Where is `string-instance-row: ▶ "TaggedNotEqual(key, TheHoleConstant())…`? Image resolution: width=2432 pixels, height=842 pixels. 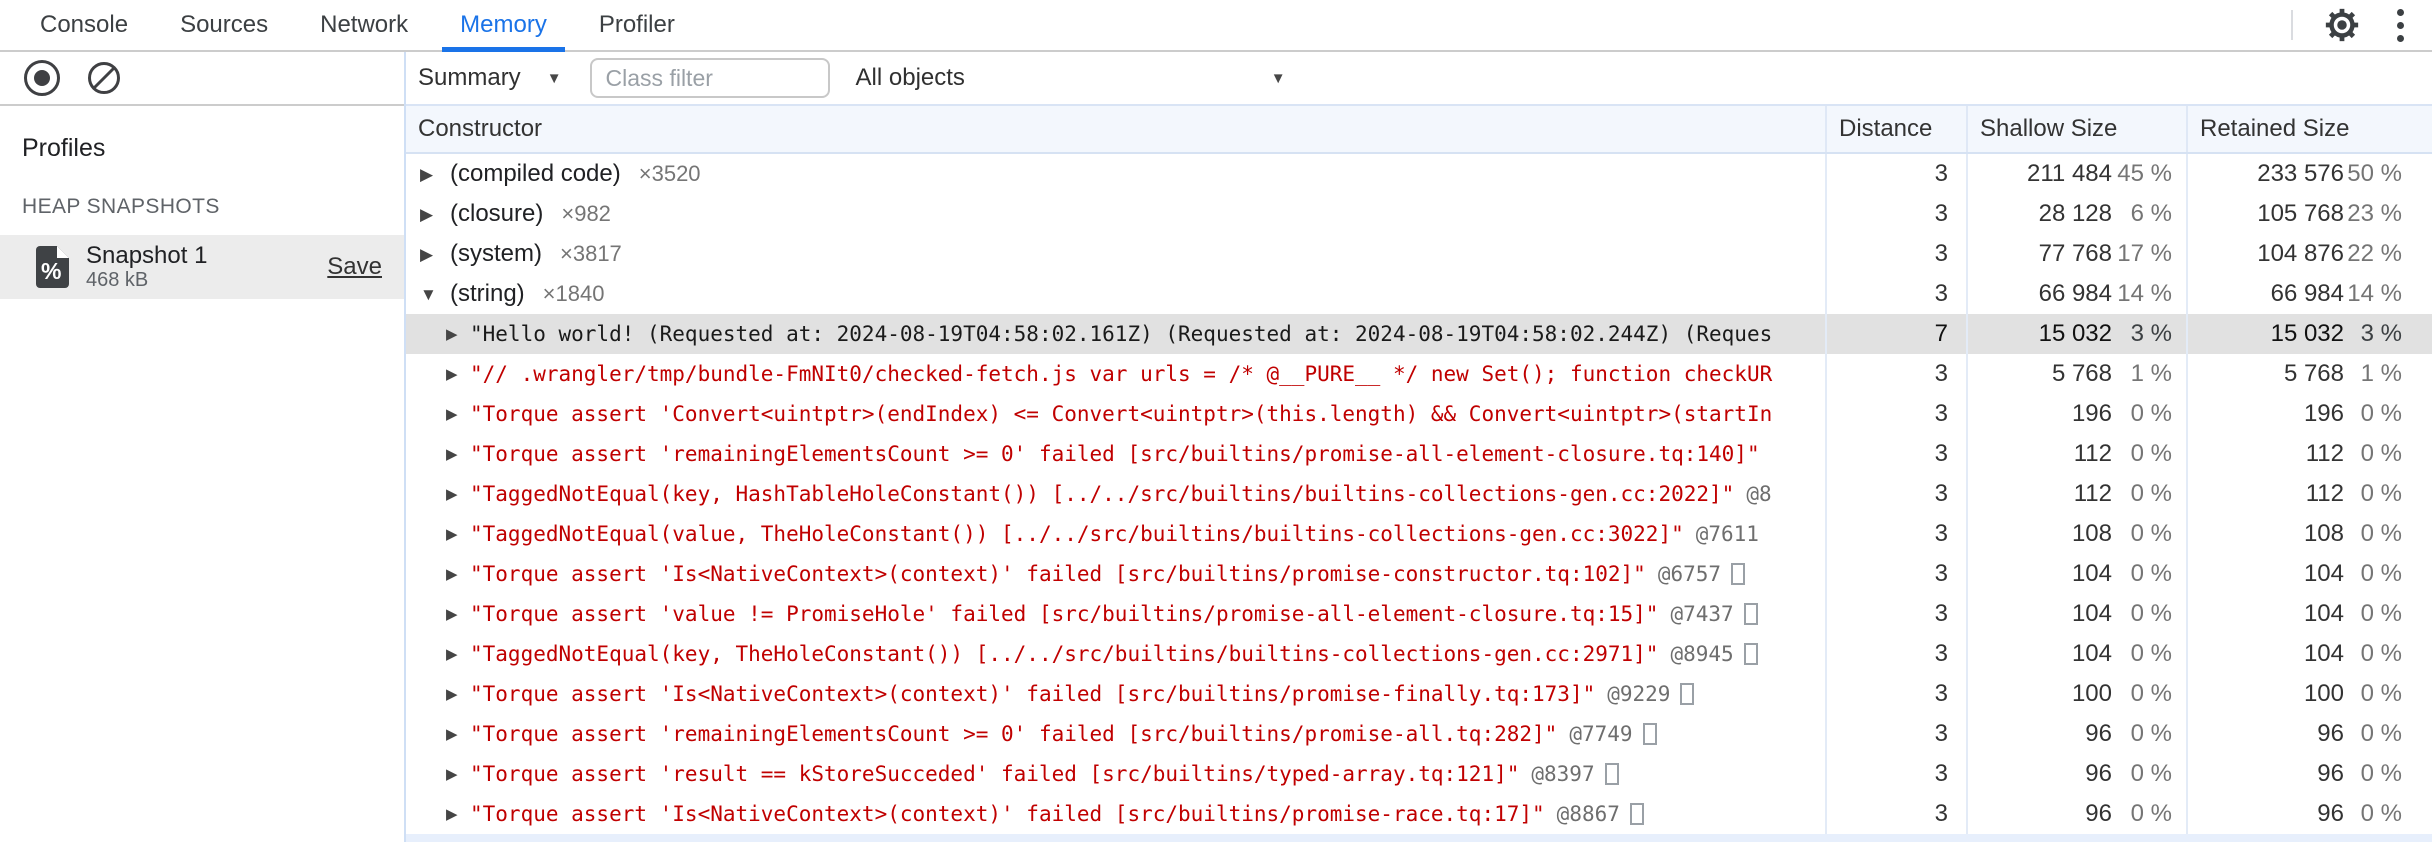
string-instance-row: ▶ "TaggedNotEqual(key, TheHoleConstant())… is located at coordinates (1419, 654).